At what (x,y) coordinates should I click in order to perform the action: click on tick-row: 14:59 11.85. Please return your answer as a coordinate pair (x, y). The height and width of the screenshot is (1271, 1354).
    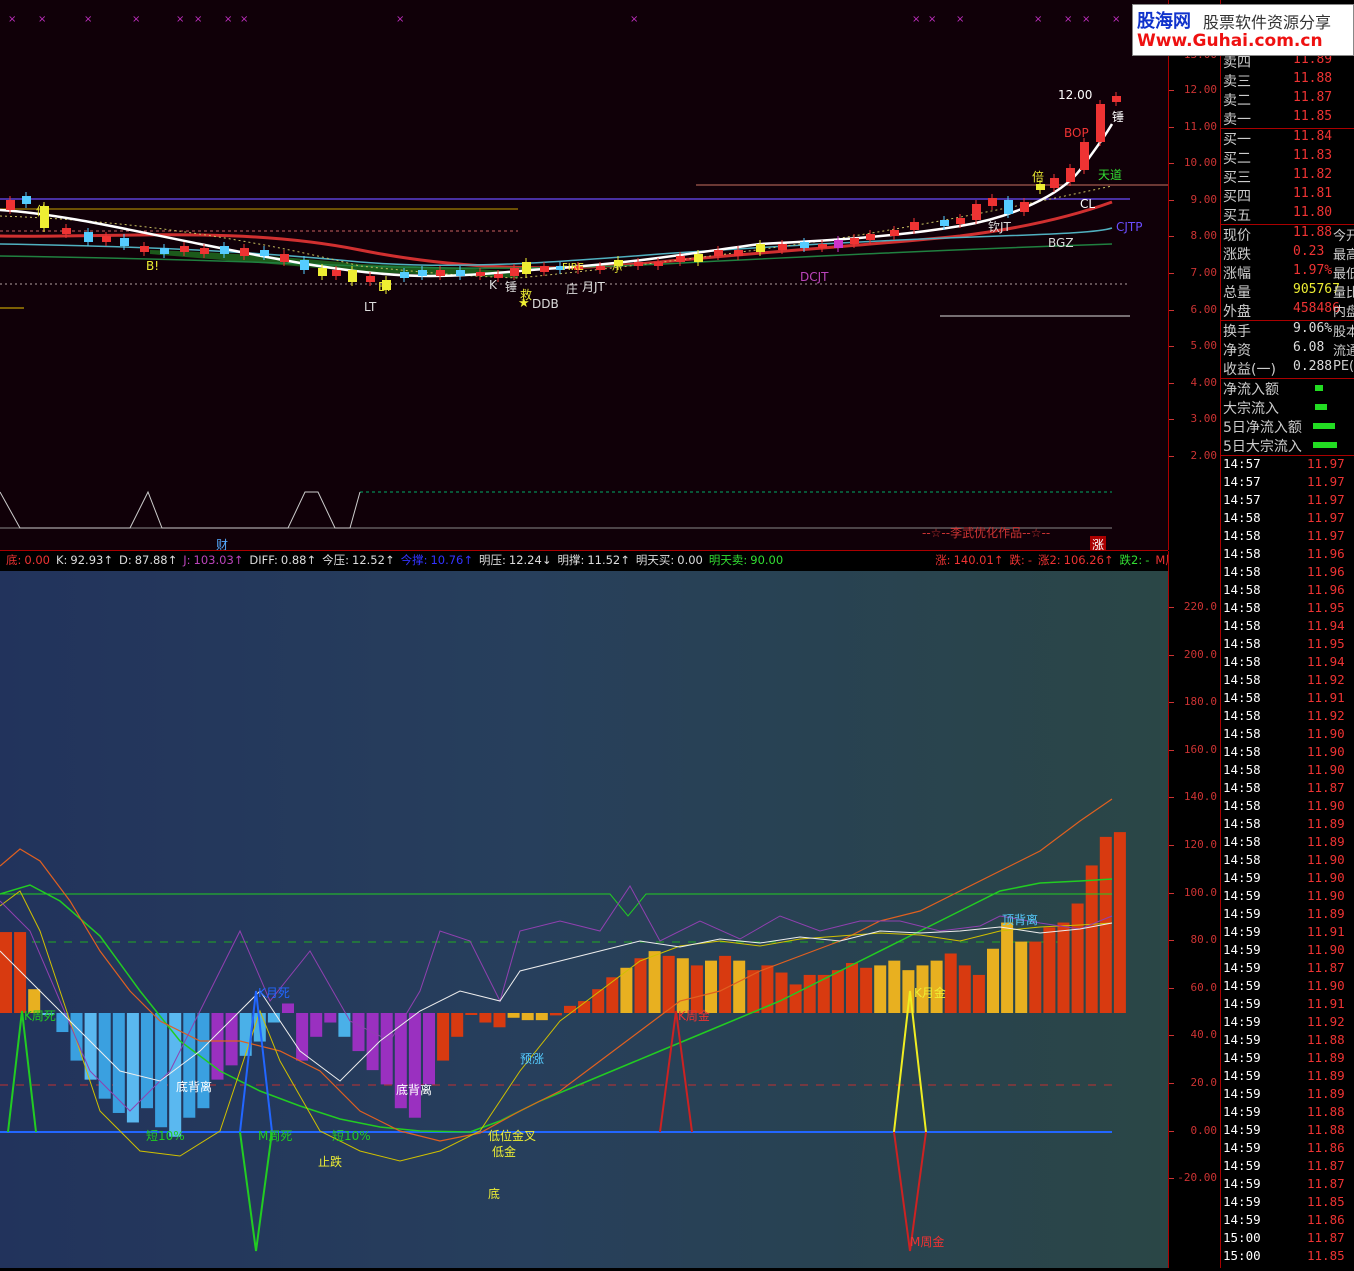
    Looking at the image, I should click on (1287, 1203).